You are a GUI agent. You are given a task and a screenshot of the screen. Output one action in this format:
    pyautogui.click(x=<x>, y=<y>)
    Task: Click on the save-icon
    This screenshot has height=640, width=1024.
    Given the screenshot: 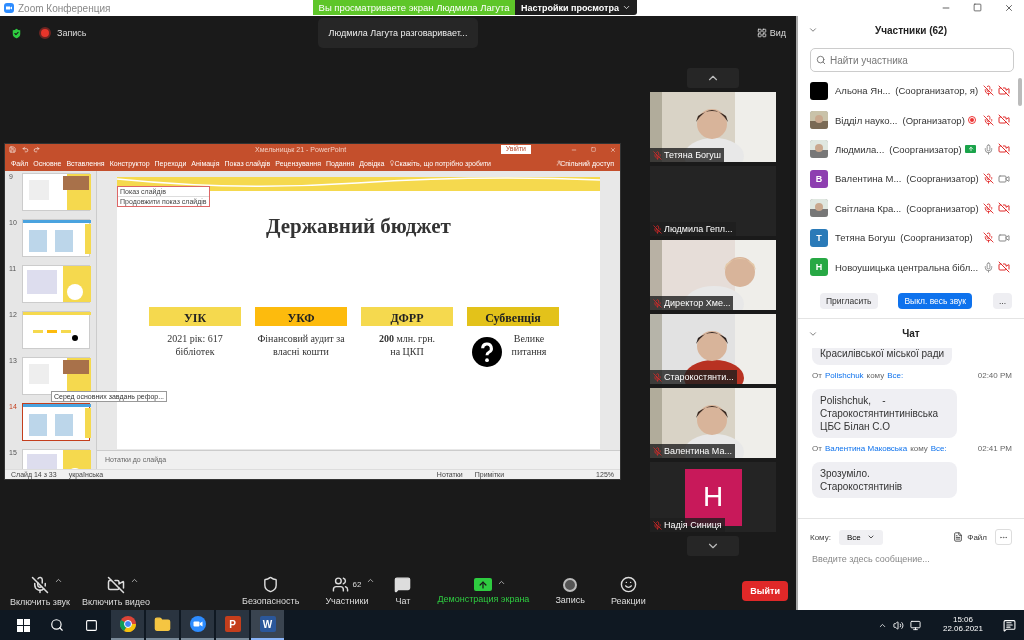 What is the action you would take?
    pyautogui.click(x=12, y=149)
    